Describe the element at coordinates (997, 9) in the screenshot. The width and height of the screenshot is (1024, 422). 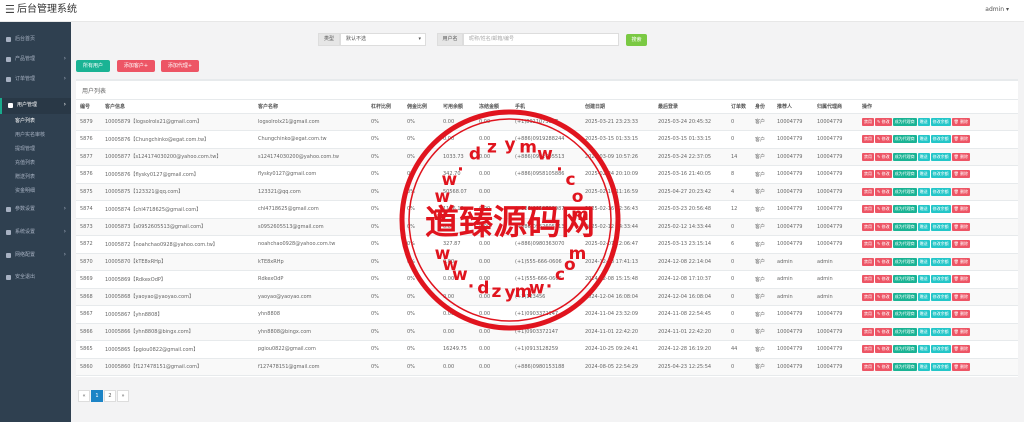
I see `user-menu: admin ▾` at that location.